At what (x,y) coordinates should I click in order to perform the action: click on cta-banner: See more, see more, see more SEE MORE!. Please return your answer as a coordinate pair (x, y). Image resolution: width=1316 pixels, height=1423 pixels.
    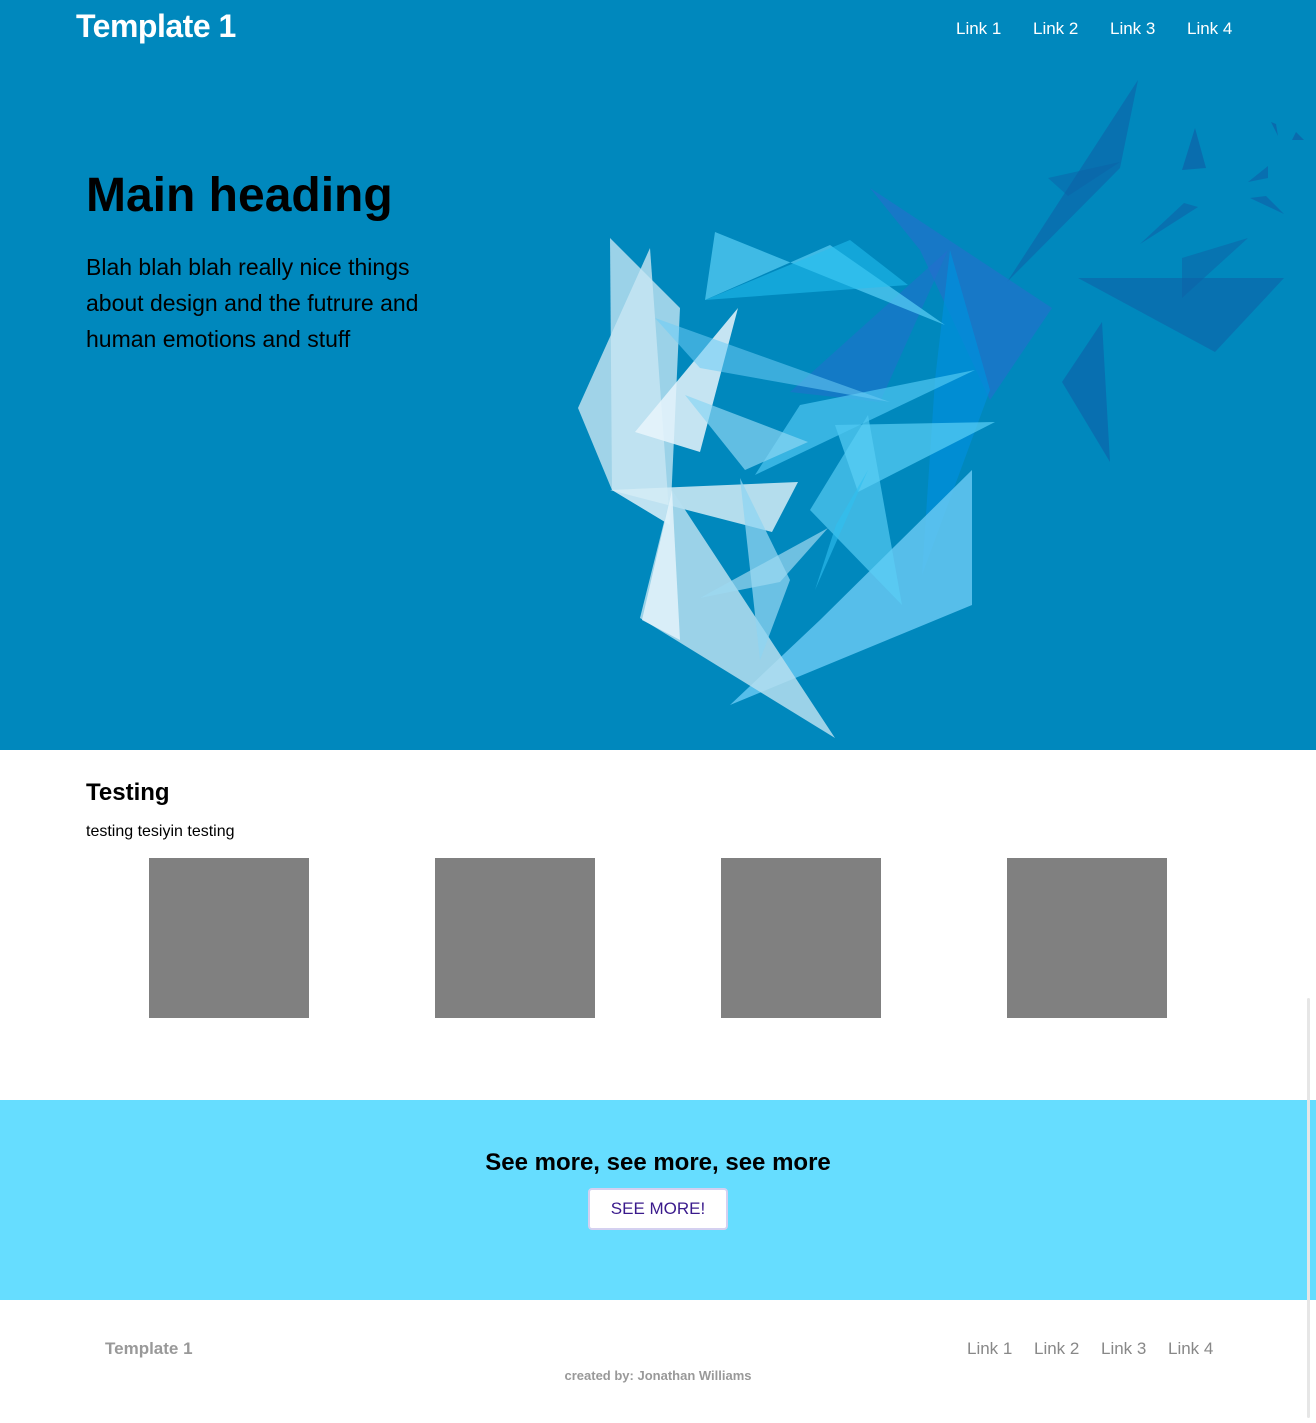
    Looking at the image, I should click on (658, 1200).